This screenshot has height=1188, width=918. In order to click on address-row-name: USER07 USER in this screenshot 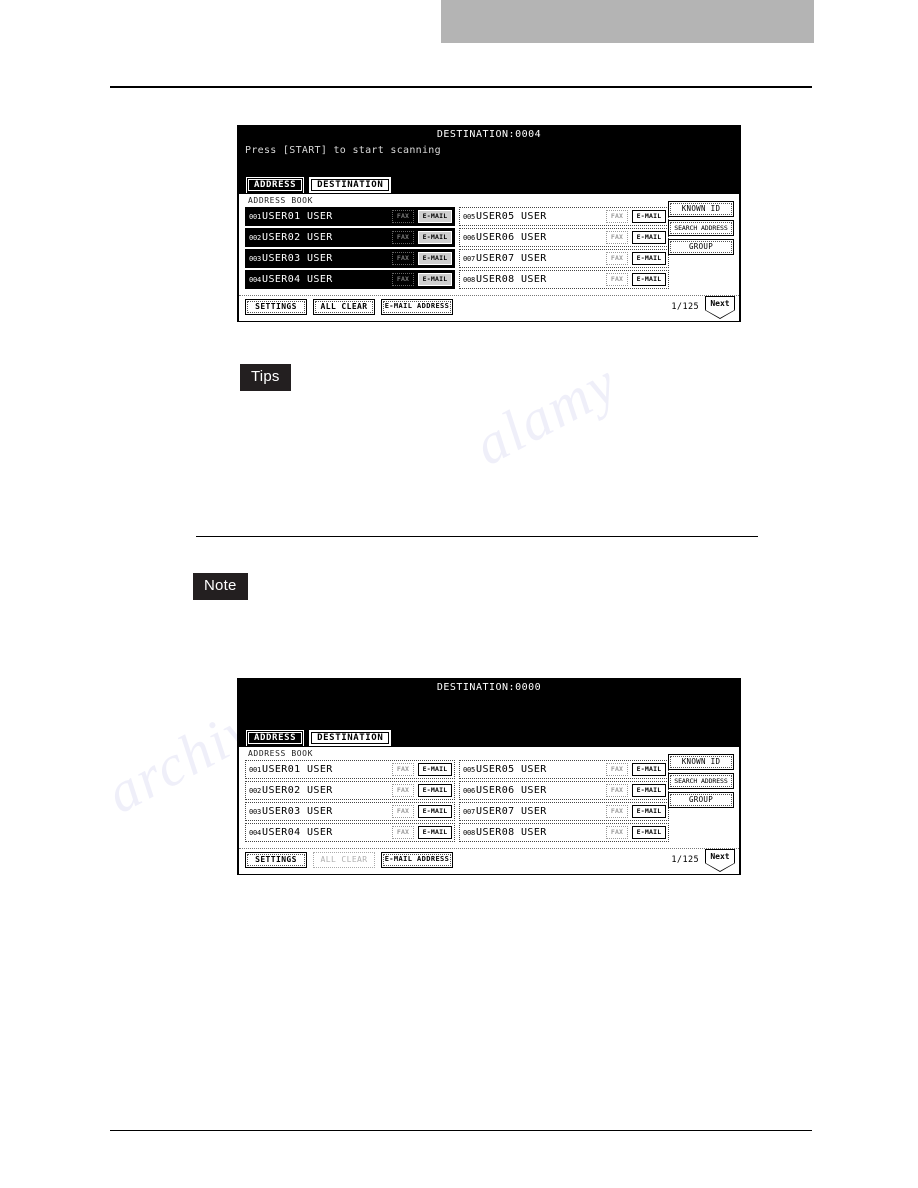, I will do `click(511, 811)`.